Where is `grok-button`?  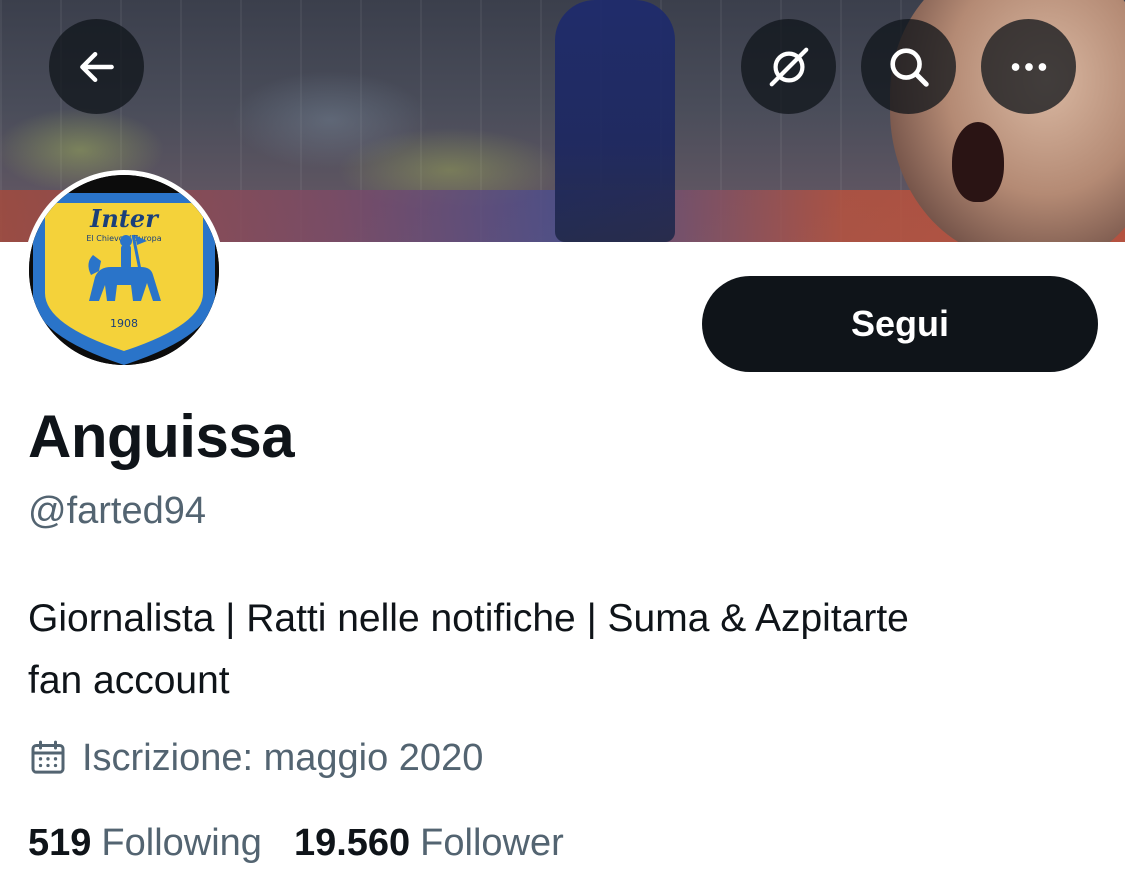
grok-button is located at coordinates (788, 66).